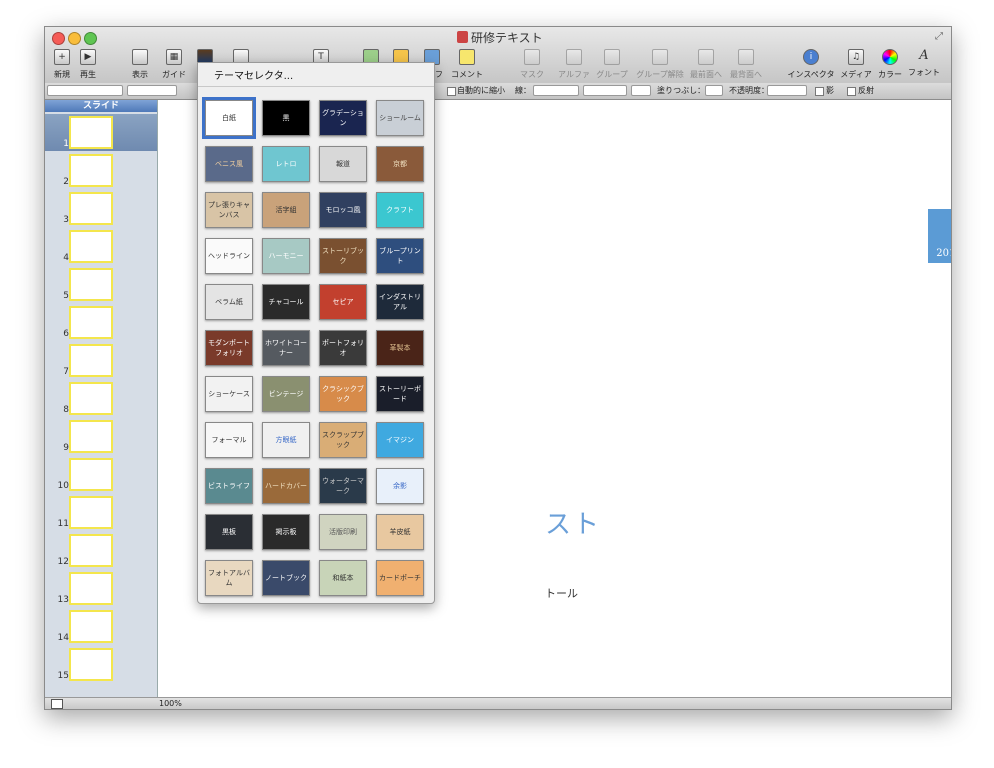 The width and height of the screenshot is (994, 768). What do you see at coordinates (714, 90) in the screenshot?
I see `fill-color-well` at bounding box center [714, 90].